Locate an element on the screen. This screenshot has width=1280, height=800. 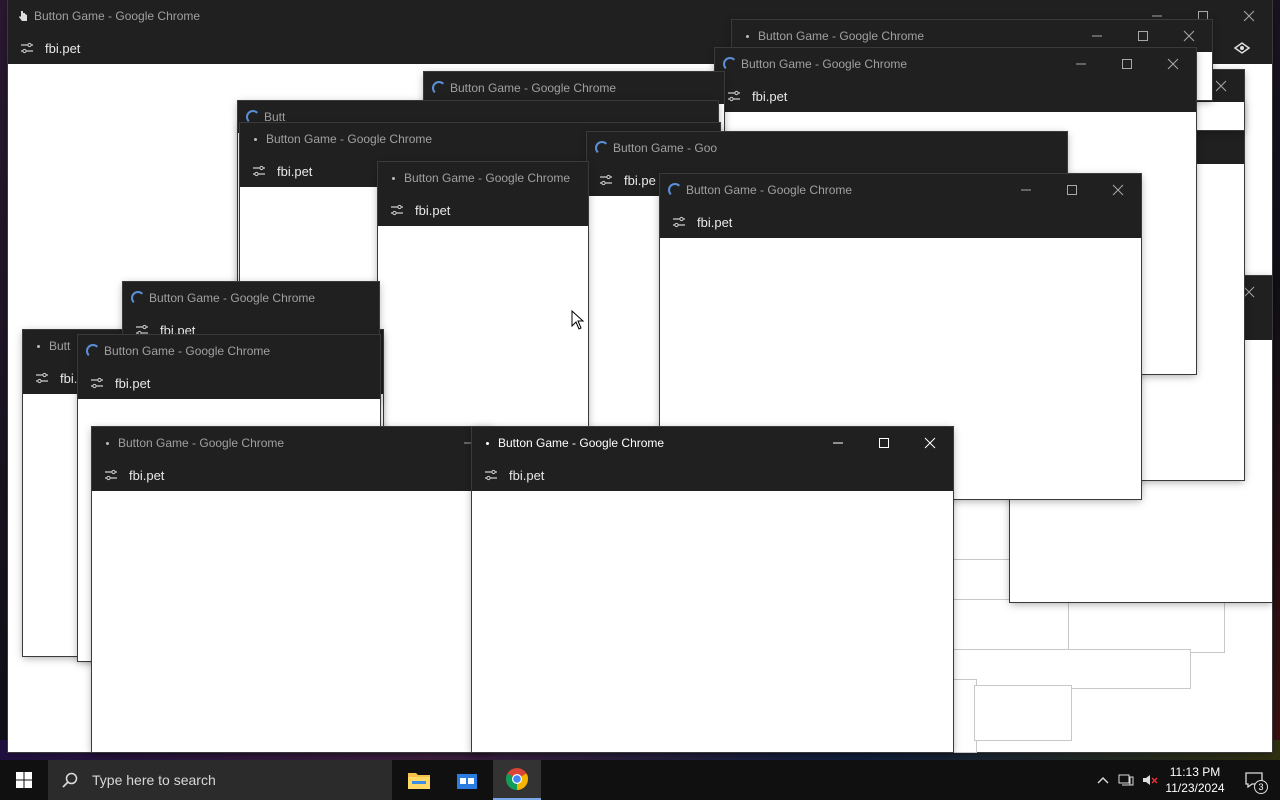
show-hidden-icons is located at coordinates (1103, 780).